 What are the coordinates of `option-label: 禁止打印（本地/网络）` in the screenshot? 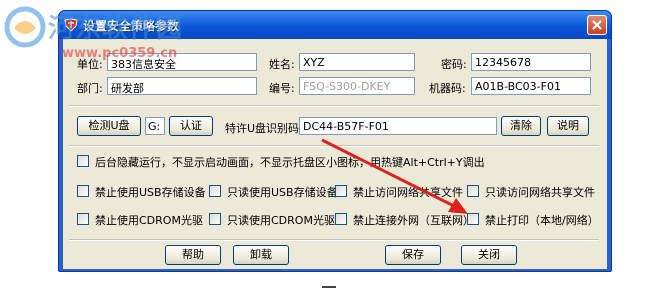 It's located at (542, 220).